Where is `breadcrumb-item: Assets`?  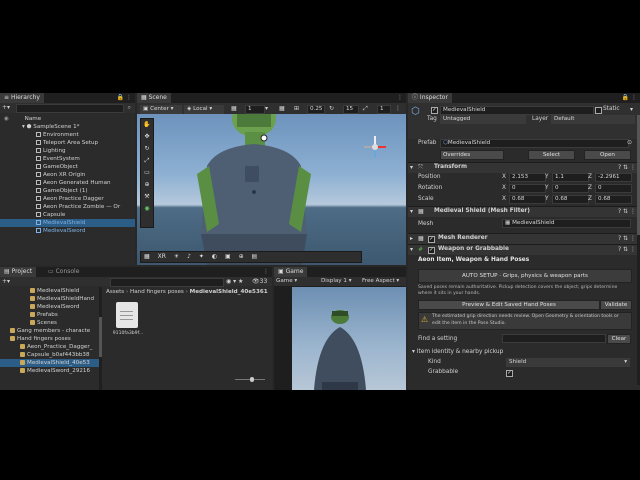 breadcrumb-item: Assets is located at coordinates (115, 292).